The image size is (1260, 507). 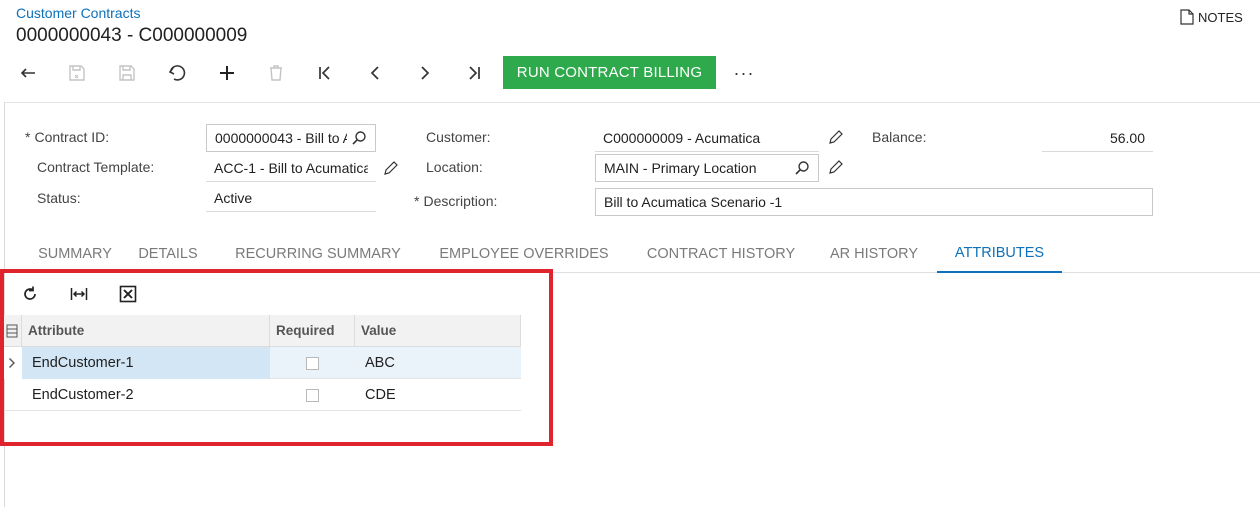 What do you see at coordinates (680, 168) in the screenshot?
I see `location-value: MAIN - Primary Location` at bounding box center [680, 168].